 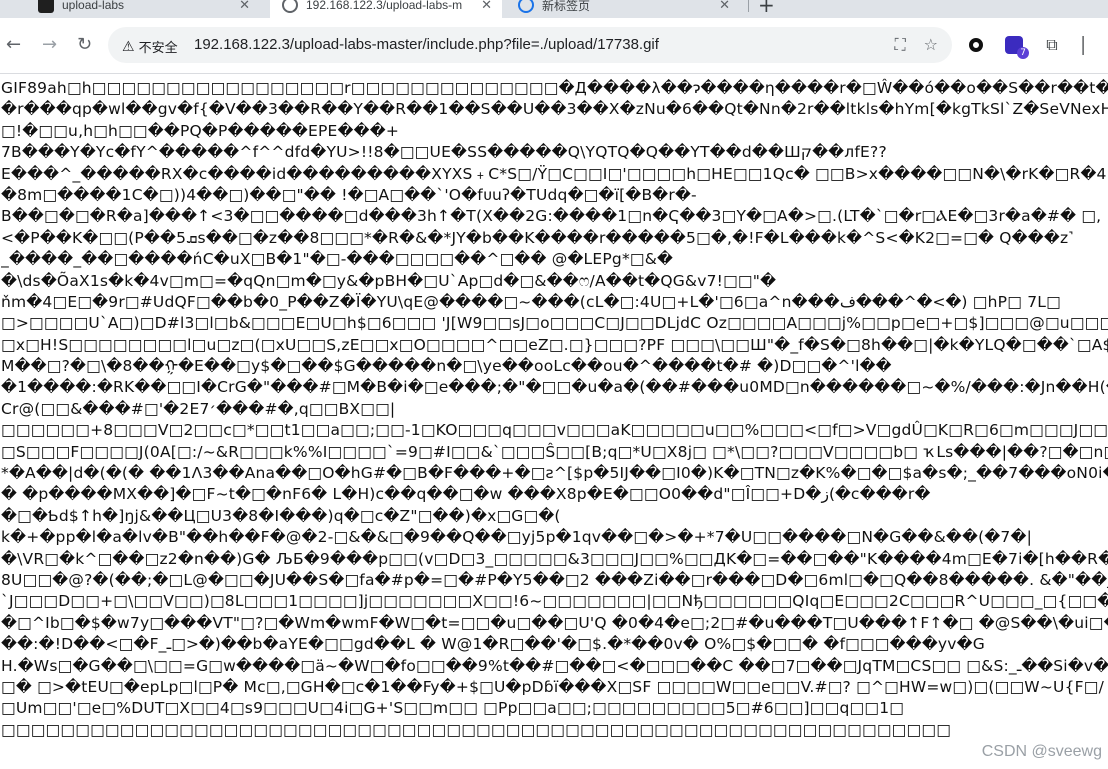 I want to click on toolbar-actions: 7 ⧉ │ ⤓, so click(x=1037, y=47).